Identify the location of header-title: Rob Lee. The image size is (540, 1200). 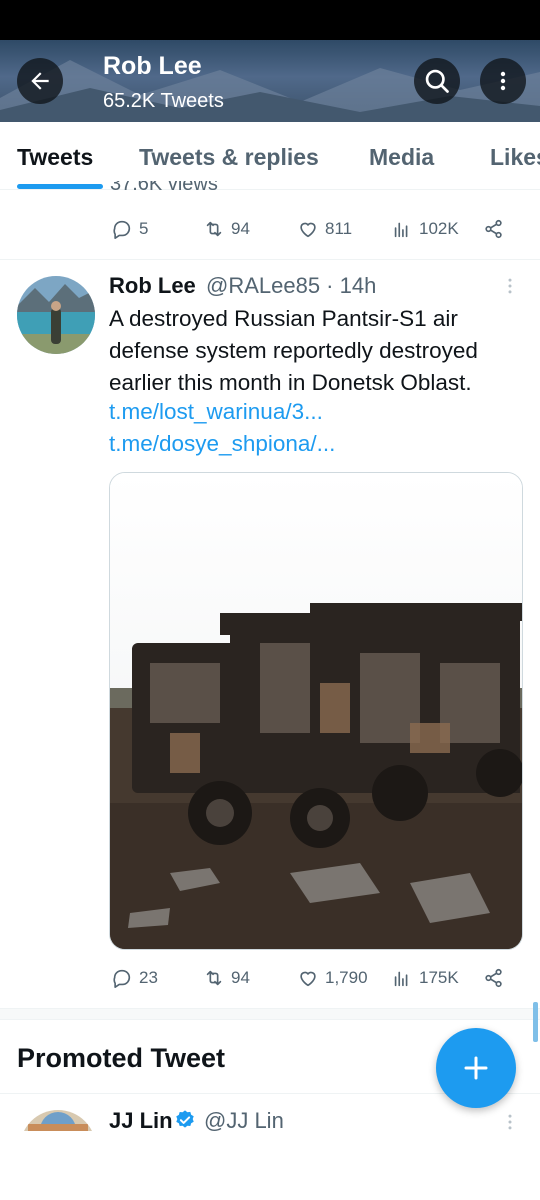
(152, 66).